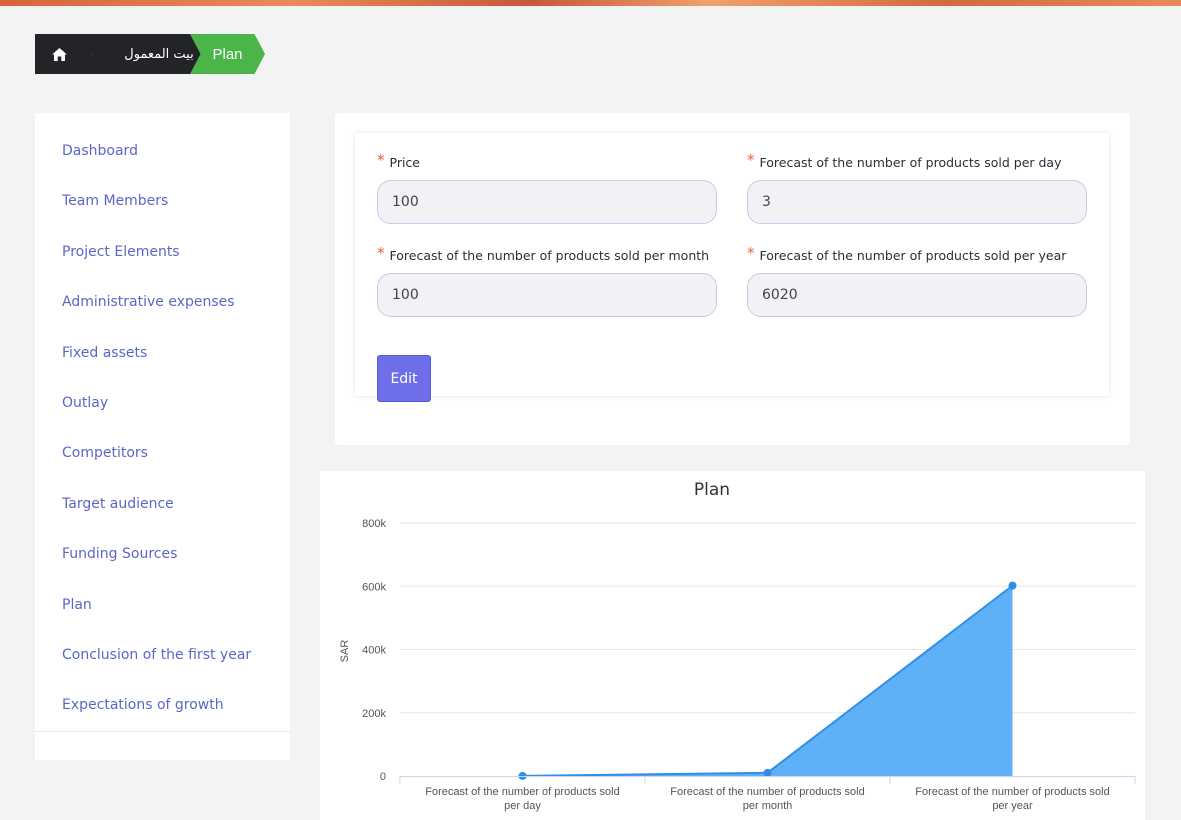 The height and width of the screenshot is (820, 1181). Describe the element at coordinates (162, 466) in the screenshot. I see `sidebar-item-competitors: Competitors` at that location.